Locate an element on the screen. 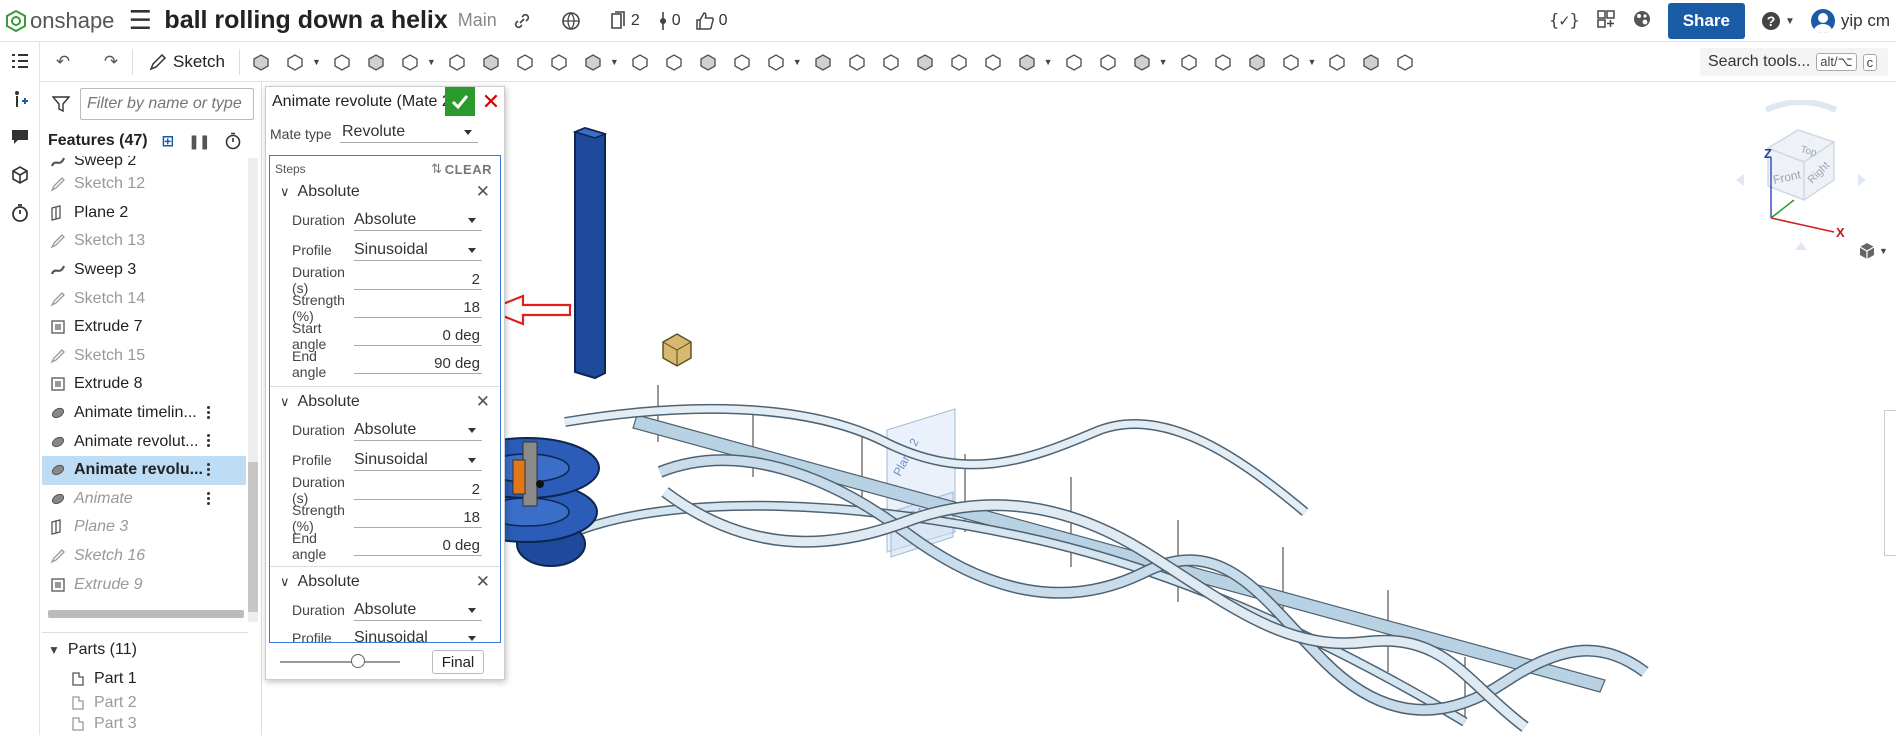 The height and width of the screenshot is (735, 1896). feature-item: Extrude 8 is located at coordinates (144, 384).